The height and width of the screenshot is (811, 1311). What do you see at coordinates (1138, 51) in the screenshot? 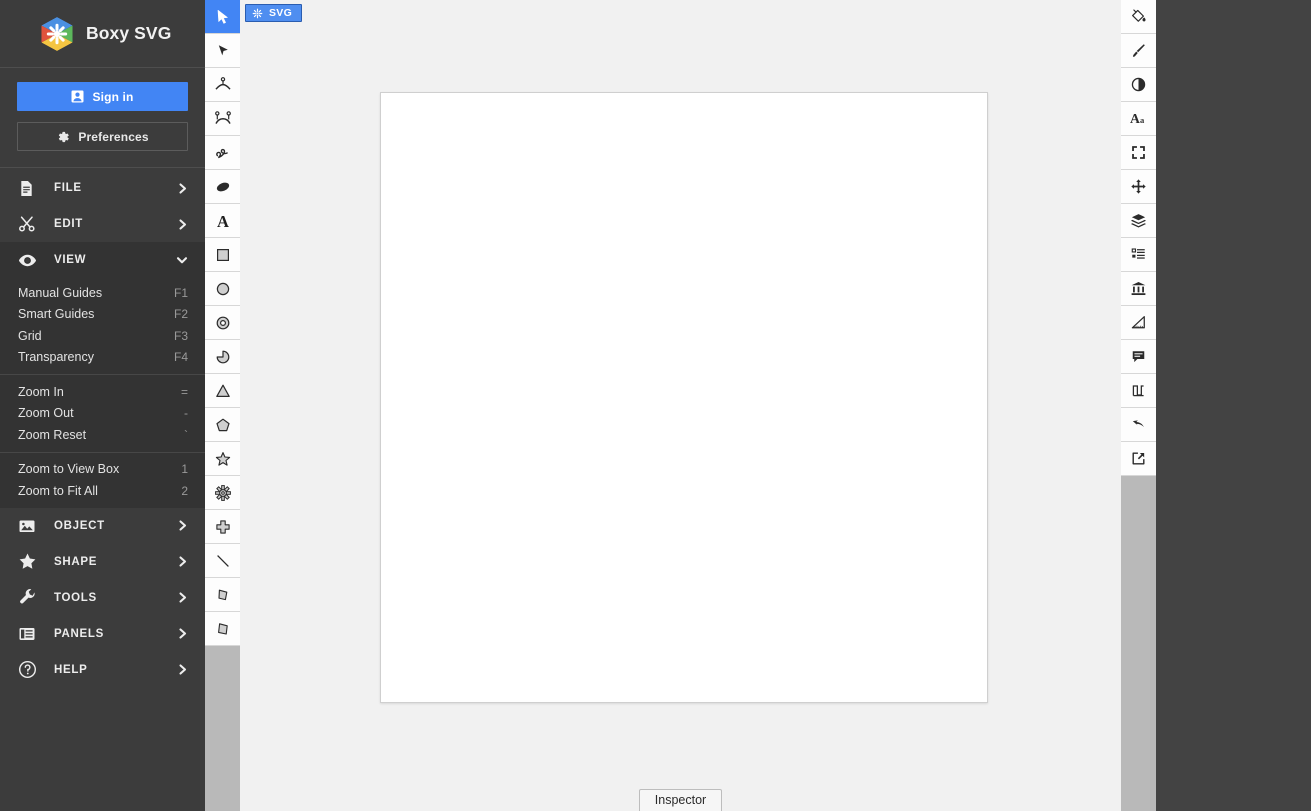
I see `stroke-panel-button` at bounding box center [1138, 51].